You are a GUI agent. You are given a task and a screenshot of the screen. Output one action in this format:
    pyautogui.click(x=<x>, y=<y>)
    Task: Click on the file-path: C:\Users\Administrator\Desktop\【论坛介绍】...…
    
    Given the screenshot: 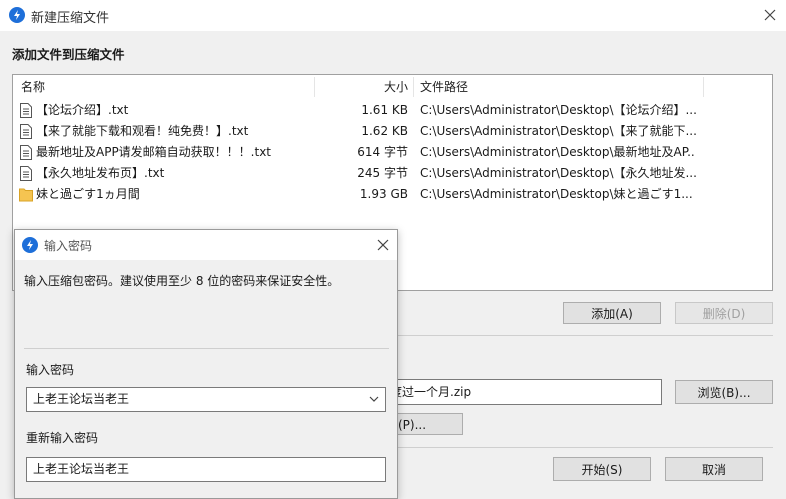 What is the action you would take?
    pyautogui.click(x=558, y=110)
    